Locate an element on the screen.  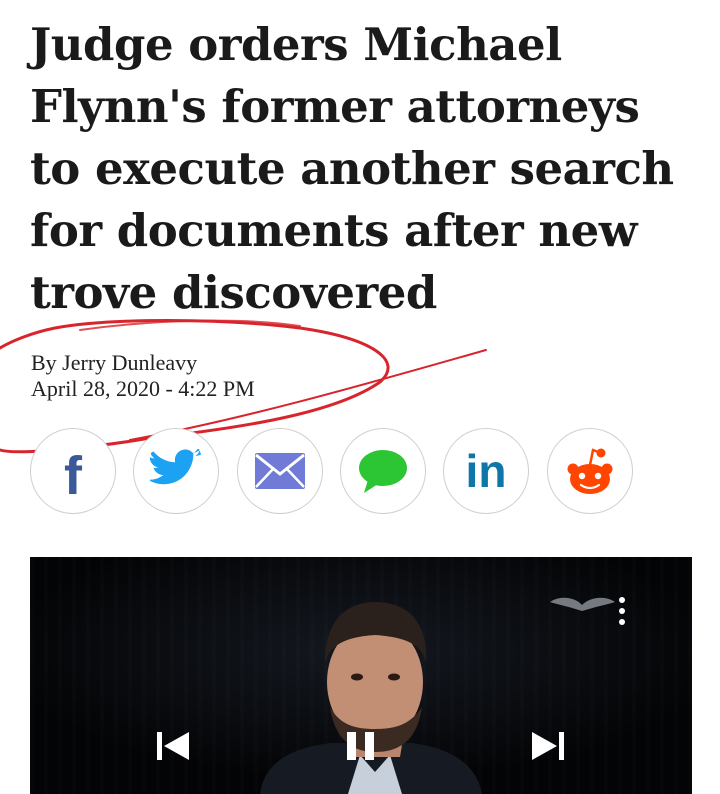
linkedin-icon: in is located at coordinates (486, 471).